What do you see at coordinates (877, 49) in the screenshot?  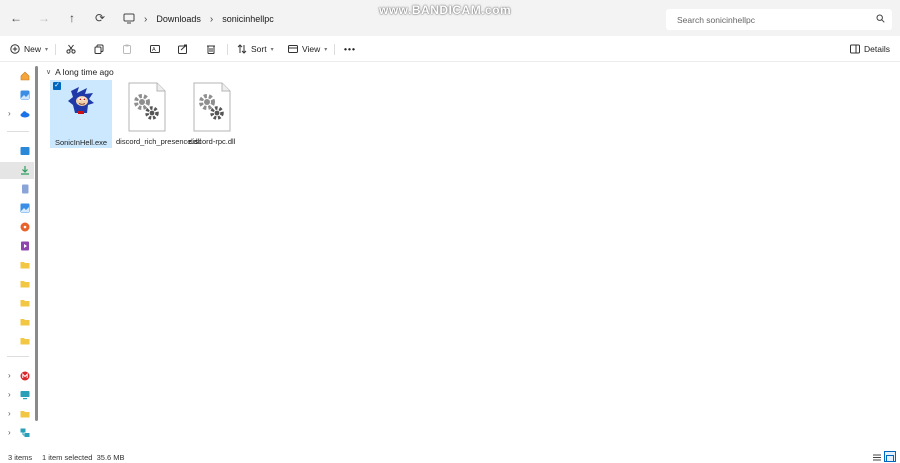 I see `details-label: Details` at bounding box center [877, 49].